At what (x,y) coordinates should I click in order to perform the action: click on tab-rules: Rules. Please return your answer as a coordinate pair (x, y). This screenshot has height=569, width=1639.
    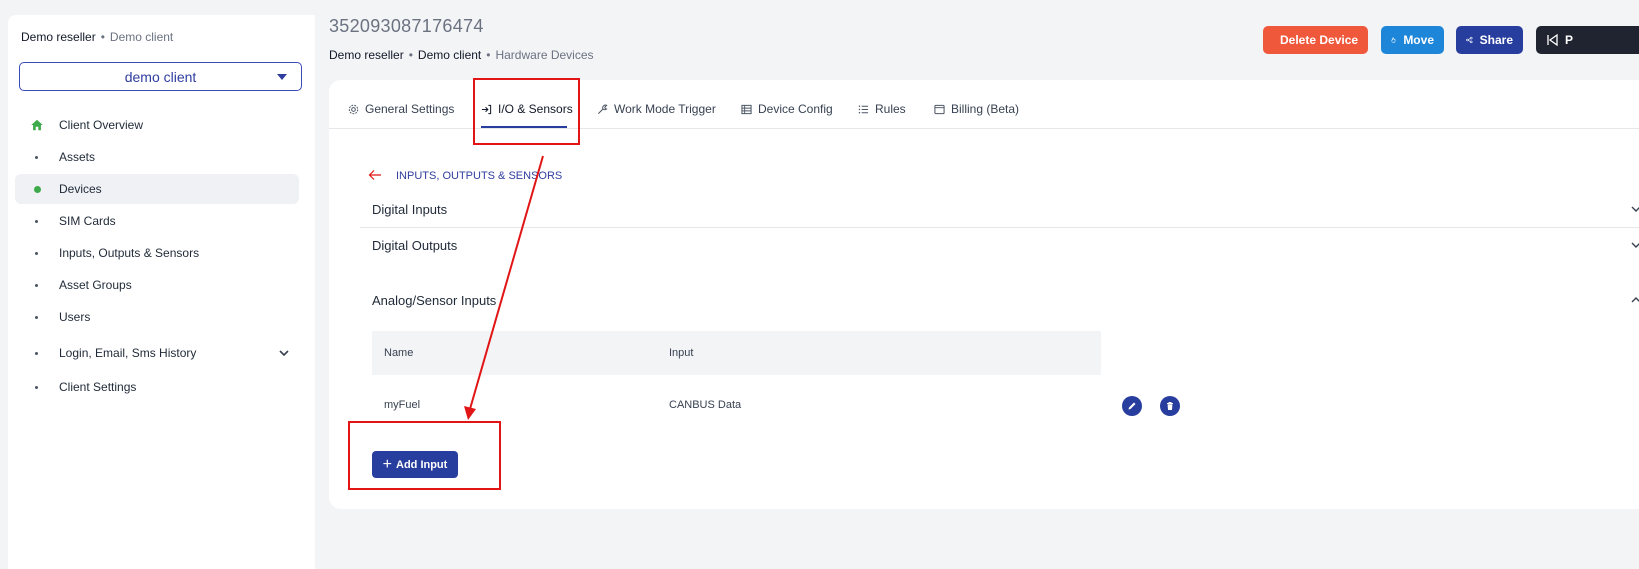
    Looking at the image, I should click on (882, 109).